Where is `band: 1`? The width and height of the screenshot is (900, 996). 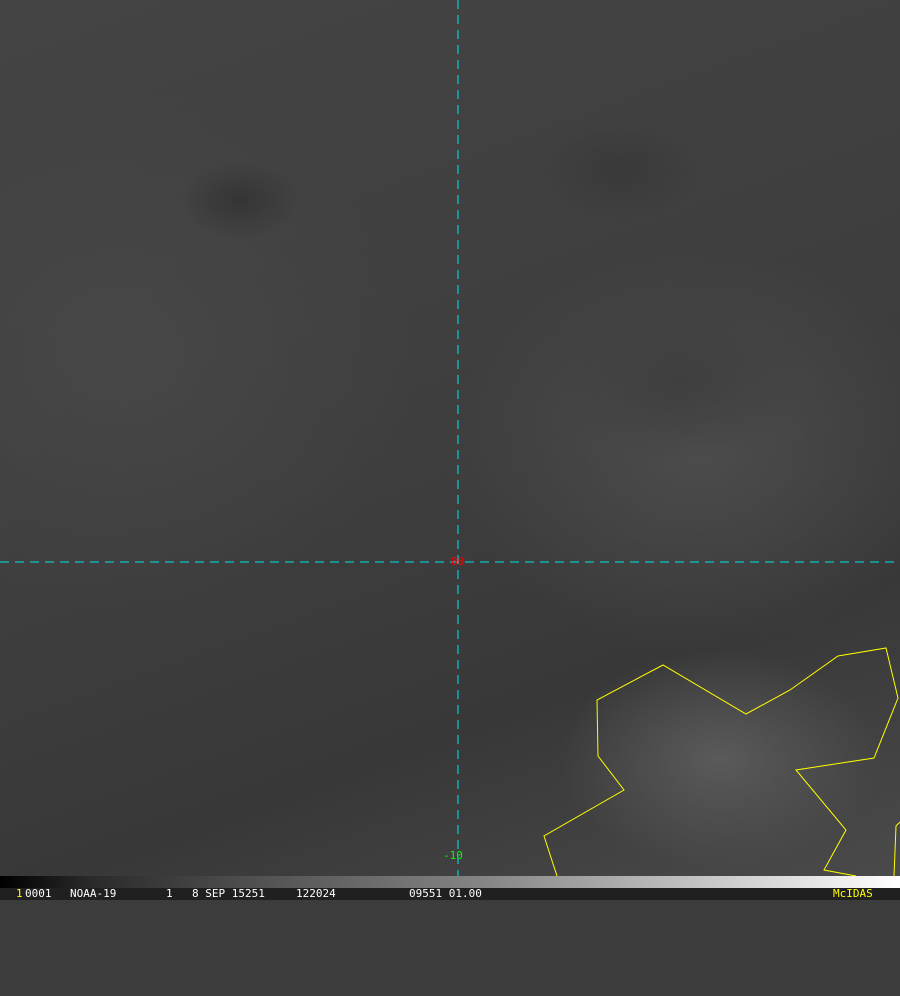
band: 1 is located at coordinates (169, 893).